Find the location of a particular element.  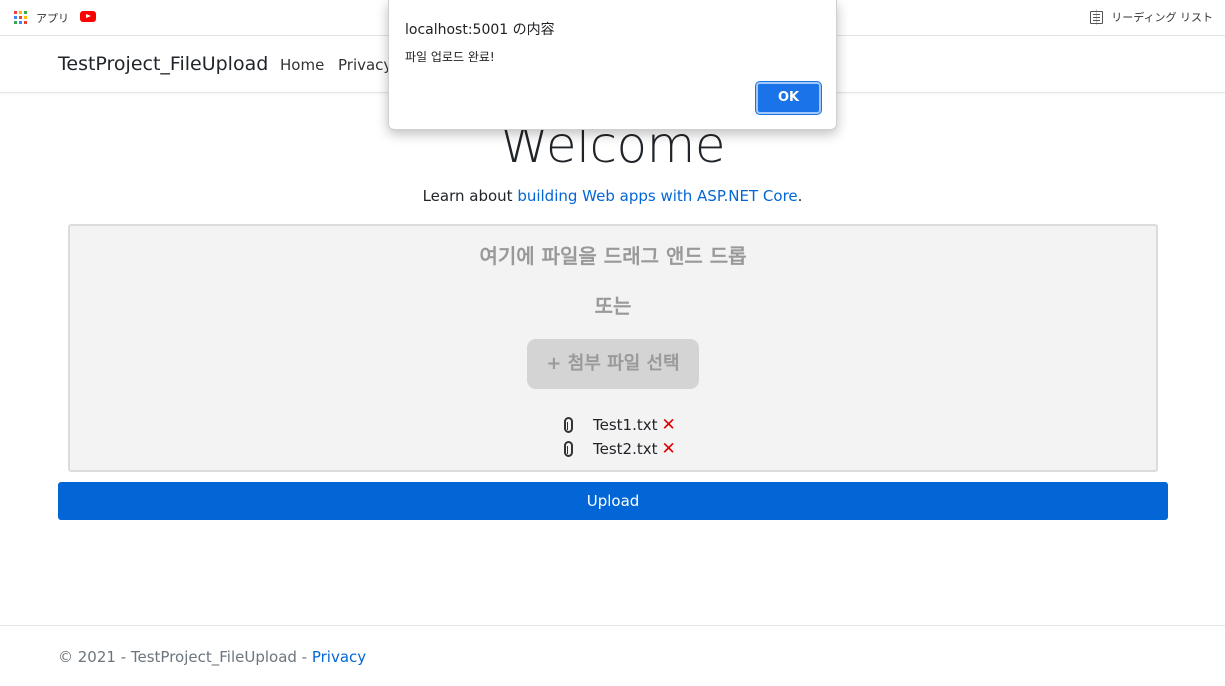

youtube-icon is located at coordinates (88, 16).